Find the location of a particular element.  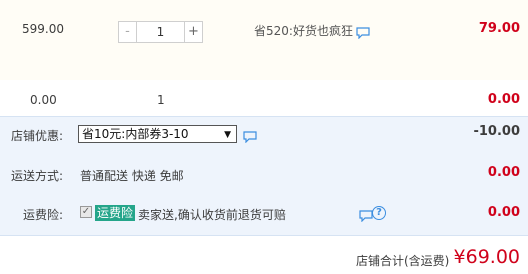

subtotal-price: 0.00 is located at coordinates (43, 100).